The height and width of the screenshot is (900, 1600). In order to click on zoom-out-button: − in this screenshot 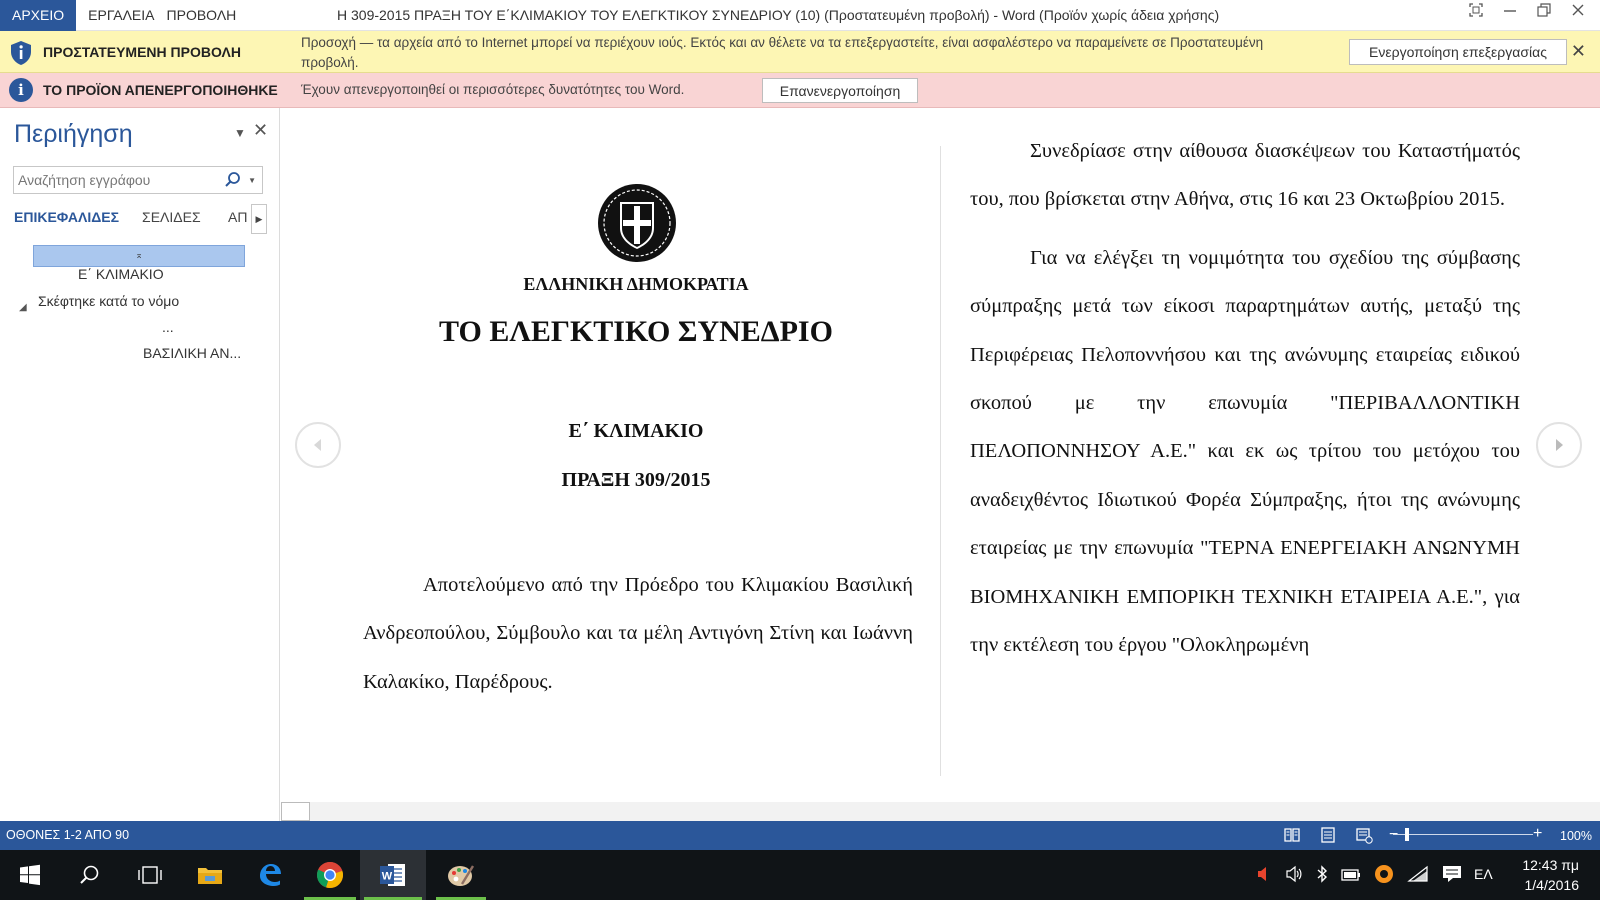, I will do `click(1393, 835)`.